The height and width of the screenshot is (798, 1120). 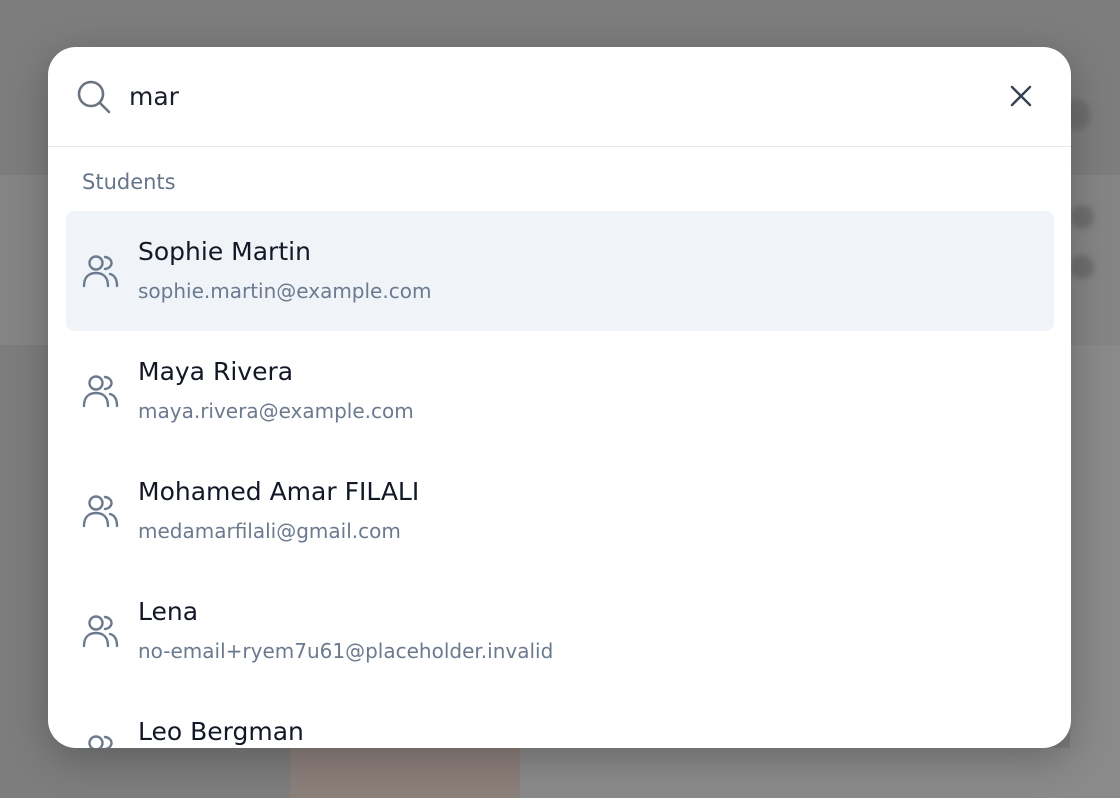 I want to click on result-name: Leo Bergman, so click(x=221, y=731).